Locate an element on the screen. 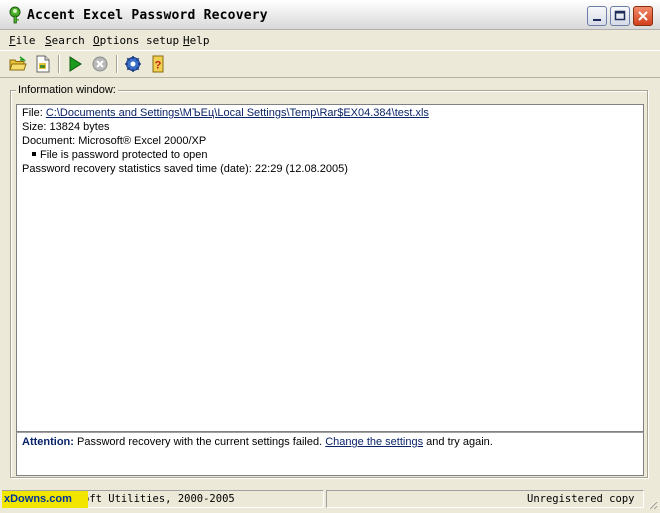 Image resolution: width=660 pixels, height=513 pixels. minimize-icon is located at coordinates (597, 20).